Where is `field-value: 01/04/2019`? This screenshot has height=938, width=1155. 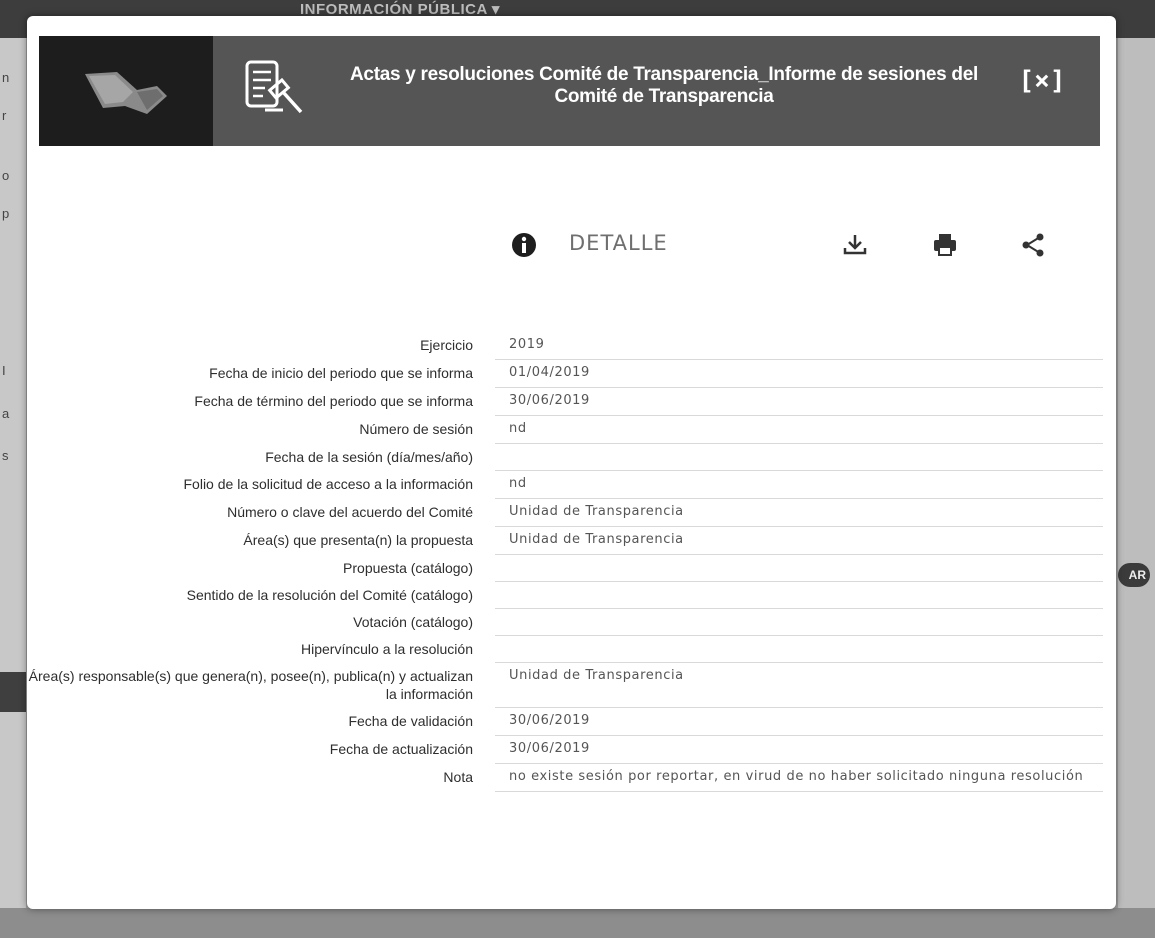
field-value: 01/04/2019 is located at coordinates (549, 372).